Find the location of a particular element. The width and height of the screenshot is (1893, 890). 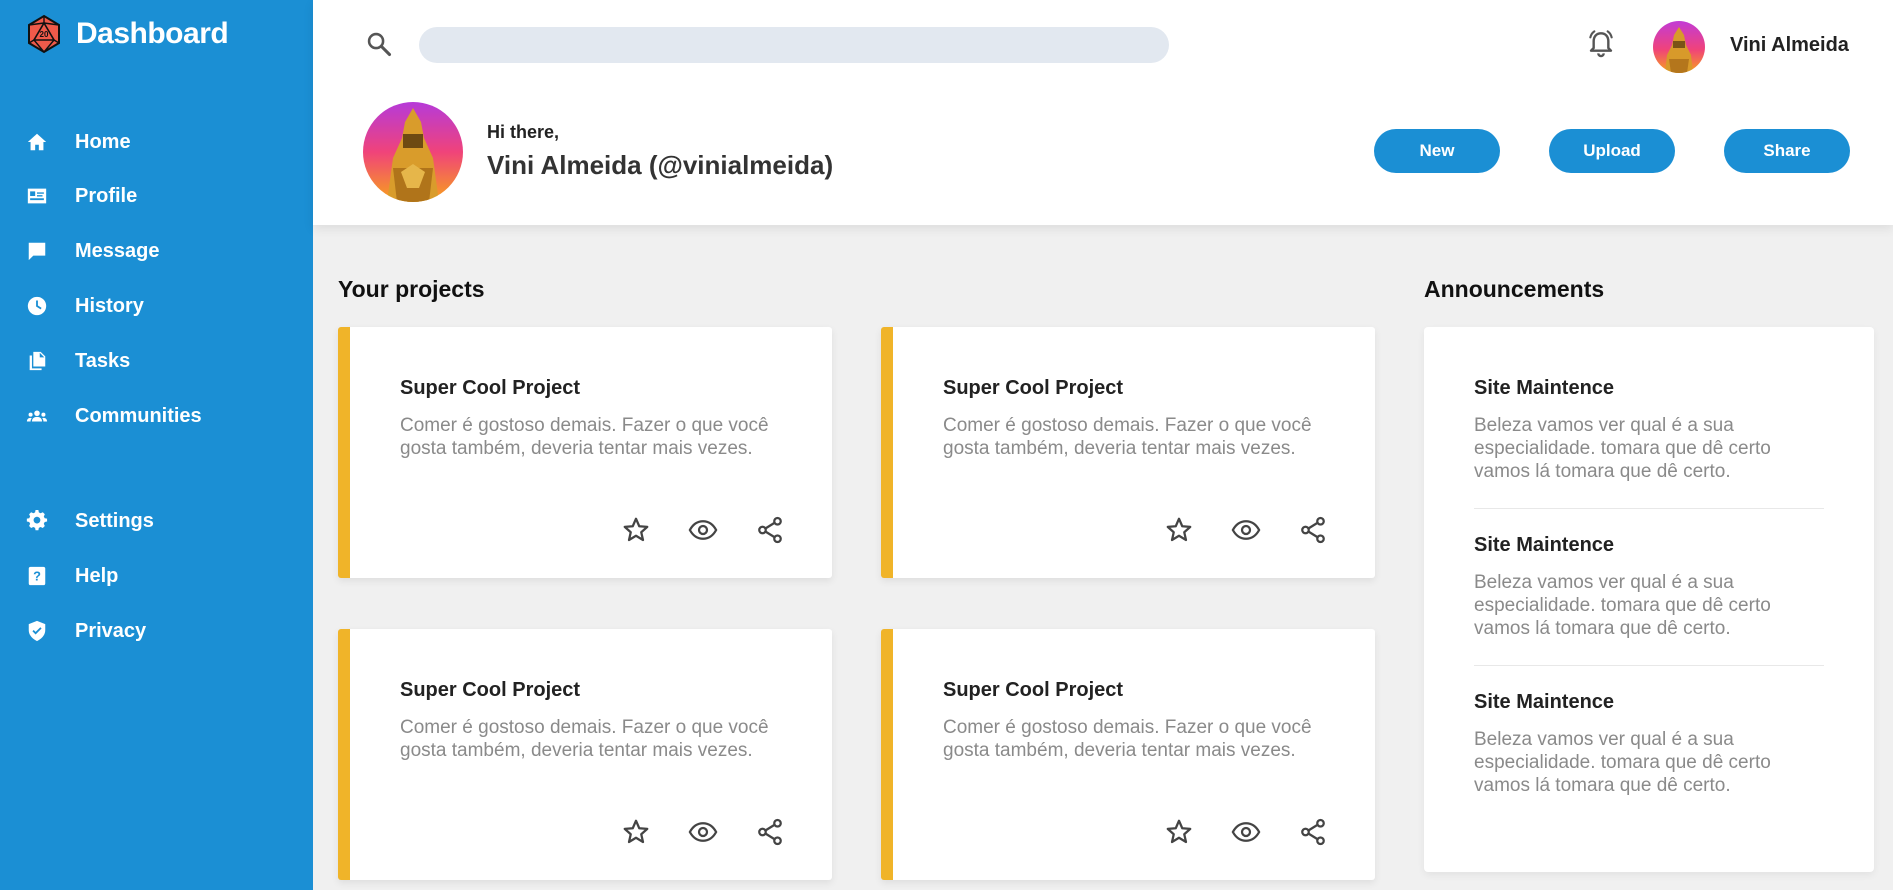

help-icon: ? is located at coordinates (37, 576).